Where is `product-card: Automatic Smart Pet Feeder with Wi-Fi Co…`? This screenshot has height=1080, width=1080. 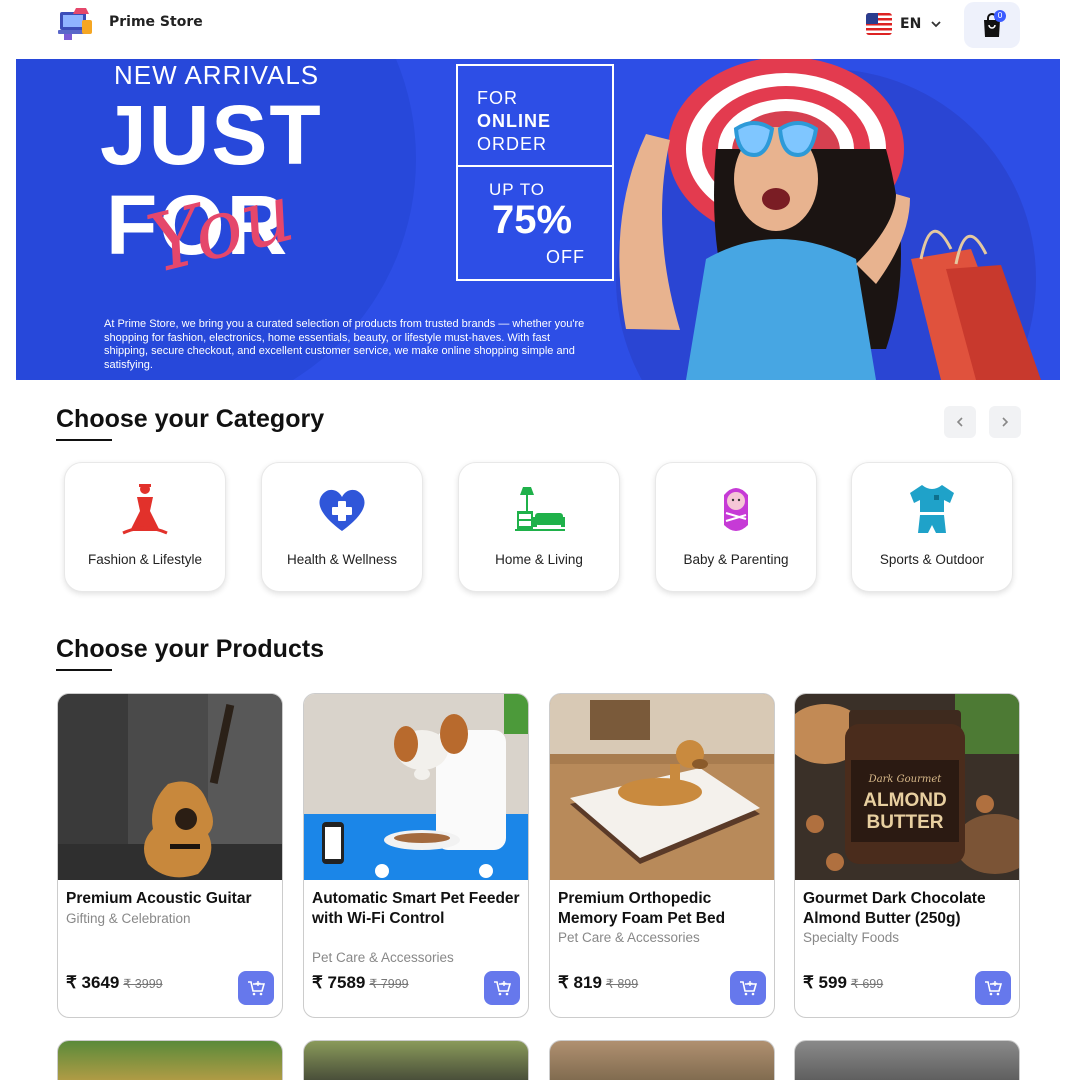 product-card: Automatic Smart Pet Feeder with Wi-Fi Co… is located at coordinates (416, 855).